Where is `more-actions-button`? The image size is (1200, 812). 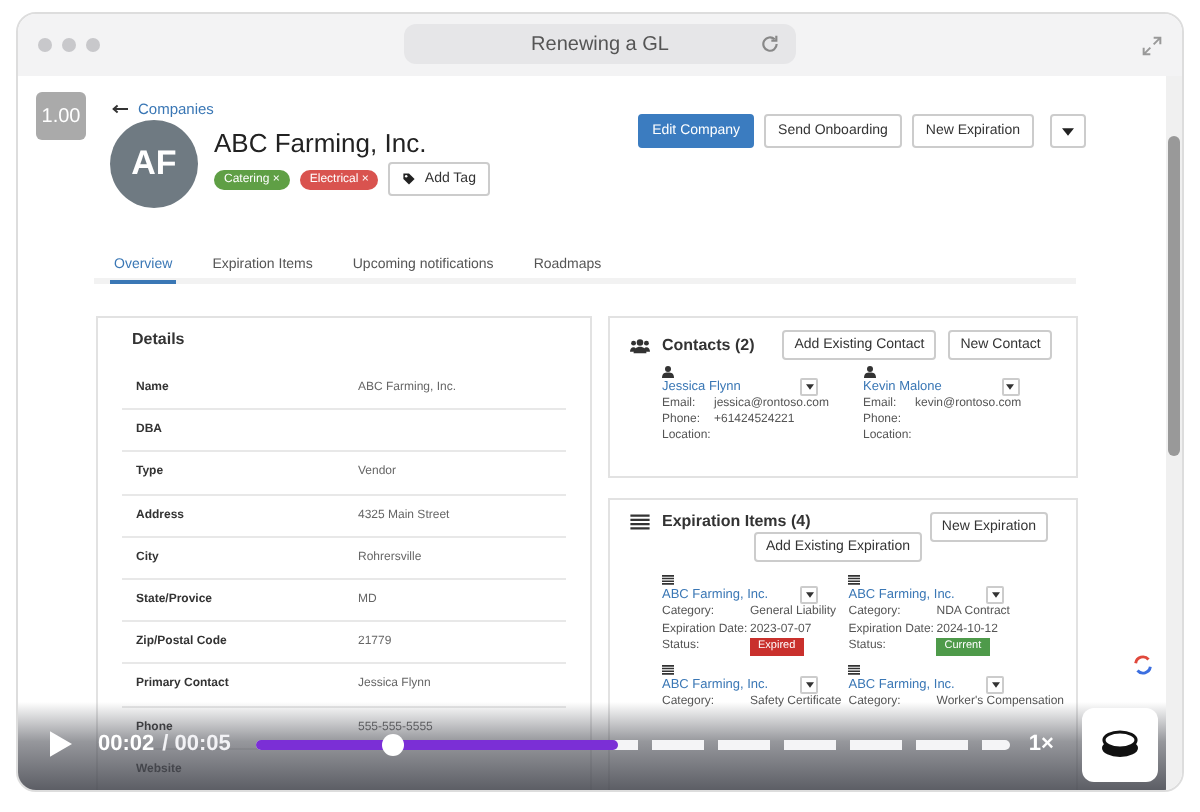 more-actions-button is located at coordinates (1068, 131).